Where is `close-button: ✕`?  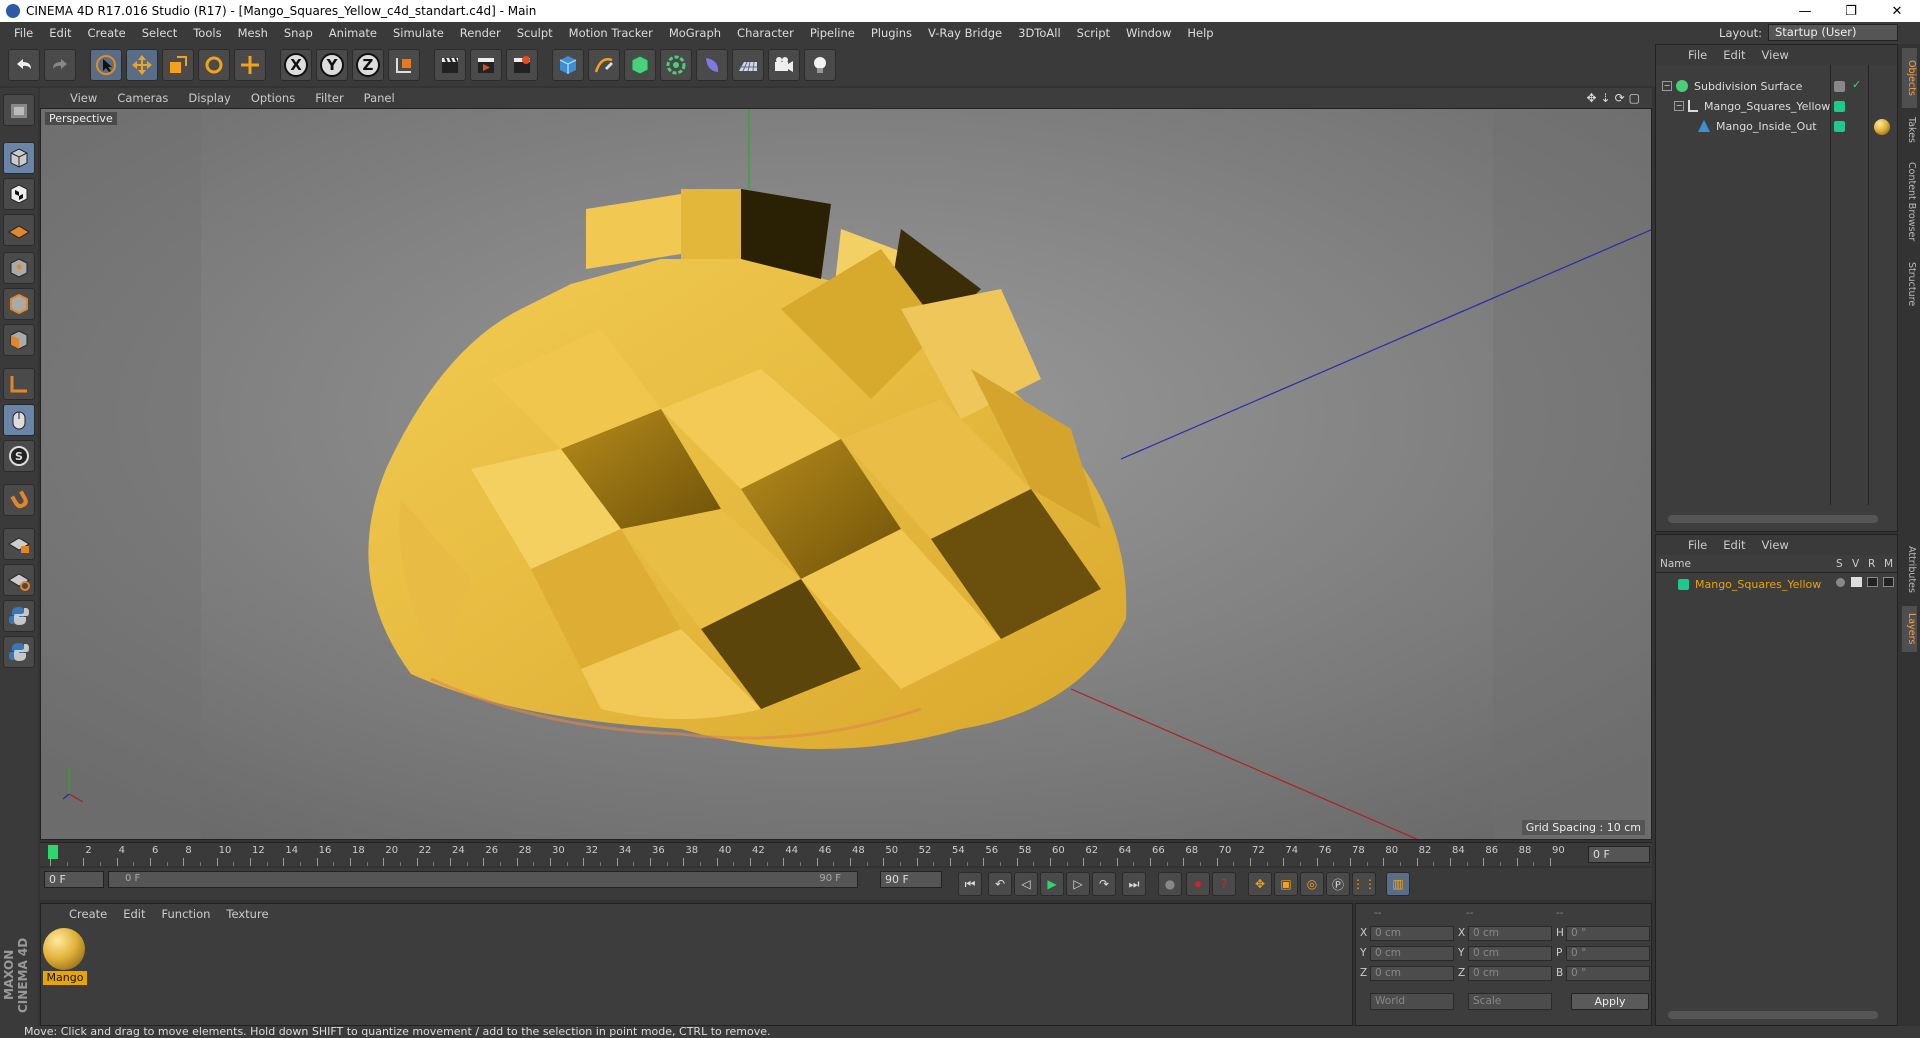 close-button: ✕ is located at coordinates (1897, 11).